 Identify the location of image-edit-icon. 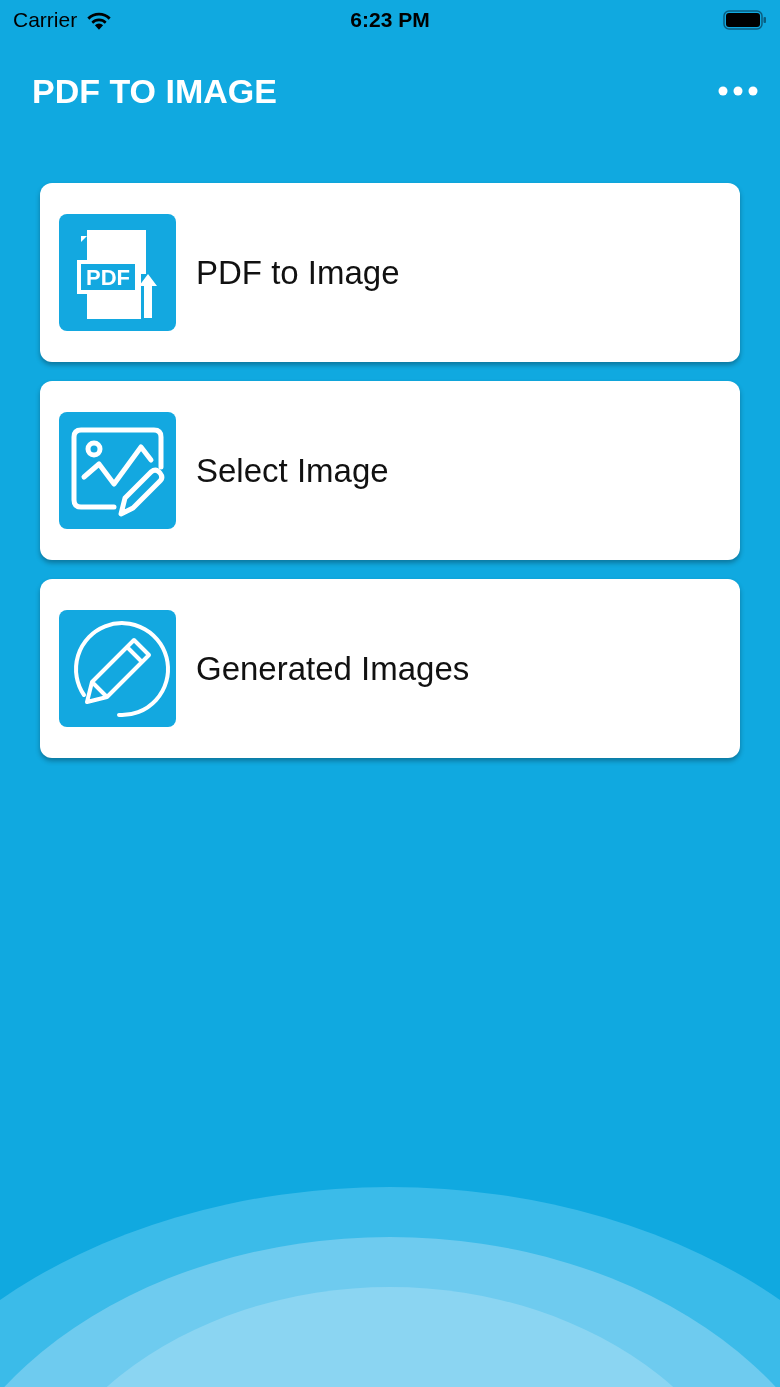
(117, 470).